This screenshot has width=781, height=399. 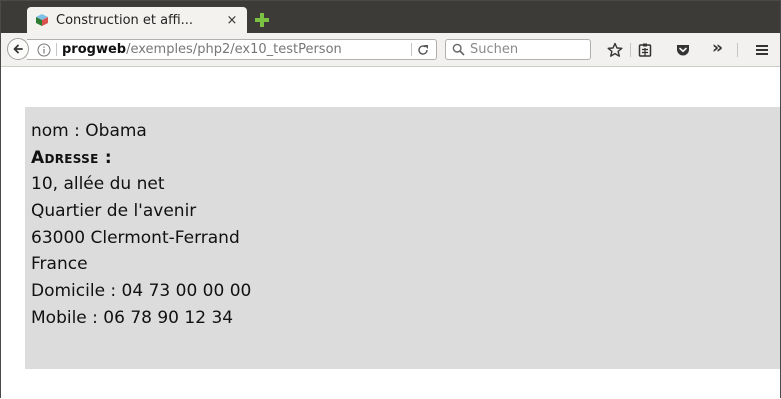 What do you see at coordinates (645, 50) in the screenshot?
I see `bookmarks-library-icon` at bounding box center [645, 50].